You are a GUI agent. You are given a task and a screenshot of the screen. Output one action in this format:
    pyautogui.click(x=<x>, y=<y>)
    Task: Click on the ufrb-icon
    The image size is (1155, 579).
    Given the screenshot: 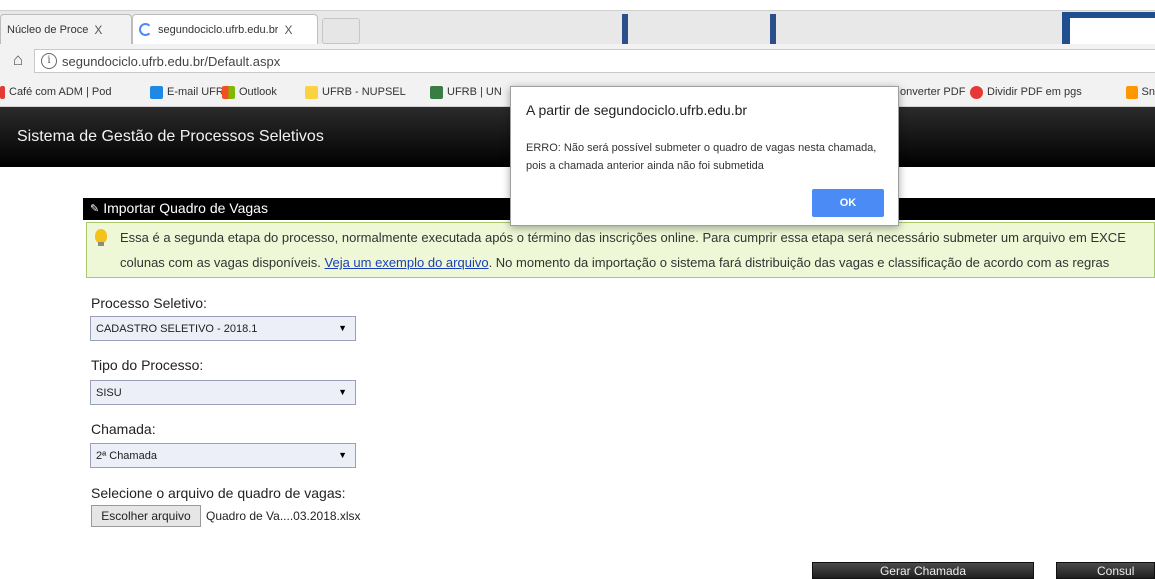 What is the action you would take?
    pyautogui.click(x=436, y=92)
    